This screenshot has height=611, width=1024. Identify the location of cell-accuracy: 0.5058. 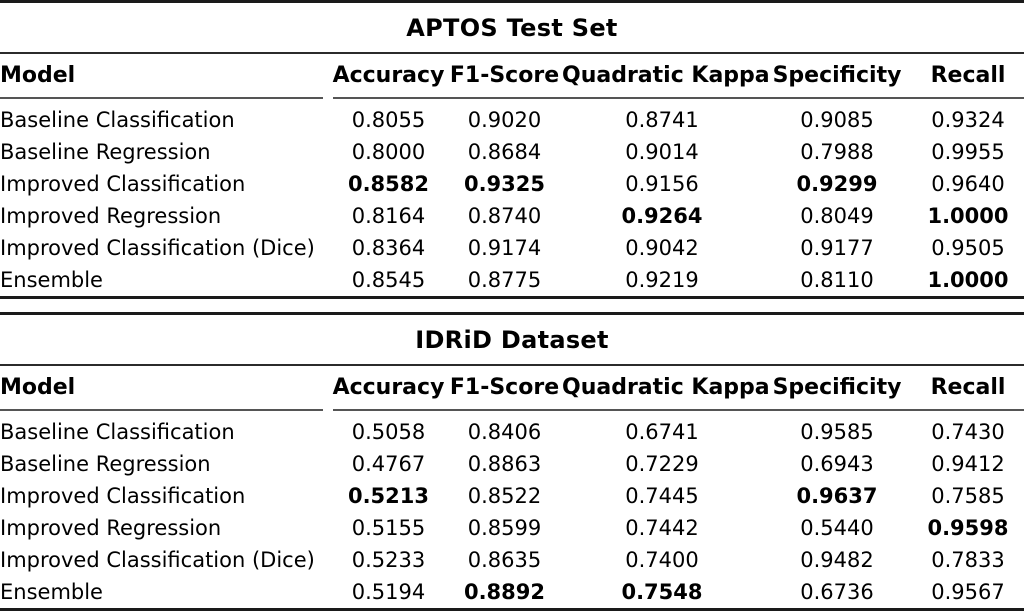
(388, 431).